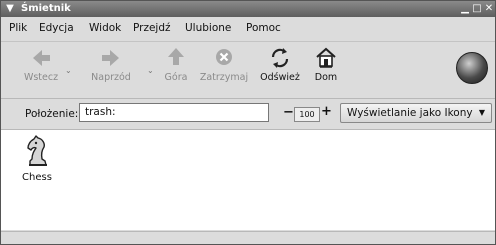  I want to click on menu-przejdz: Przejdź, so click(152, 28).